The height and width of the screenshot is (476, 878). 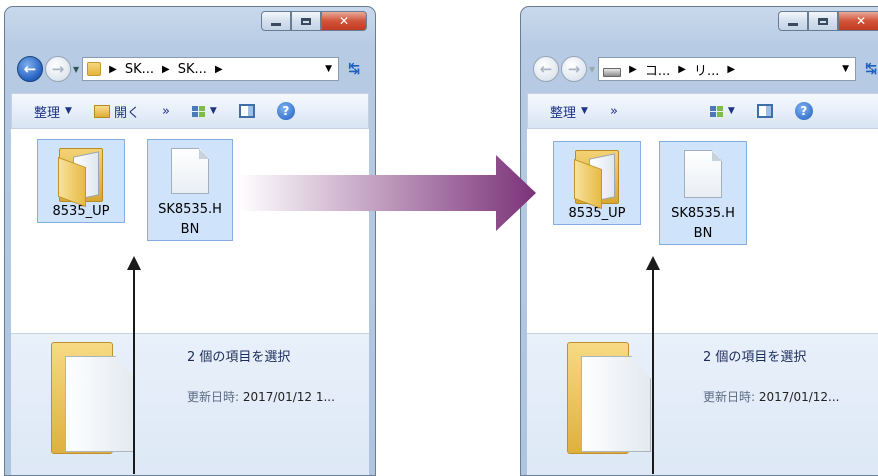 I want to click on organize-label: 整理, so click(x=47, y=113).